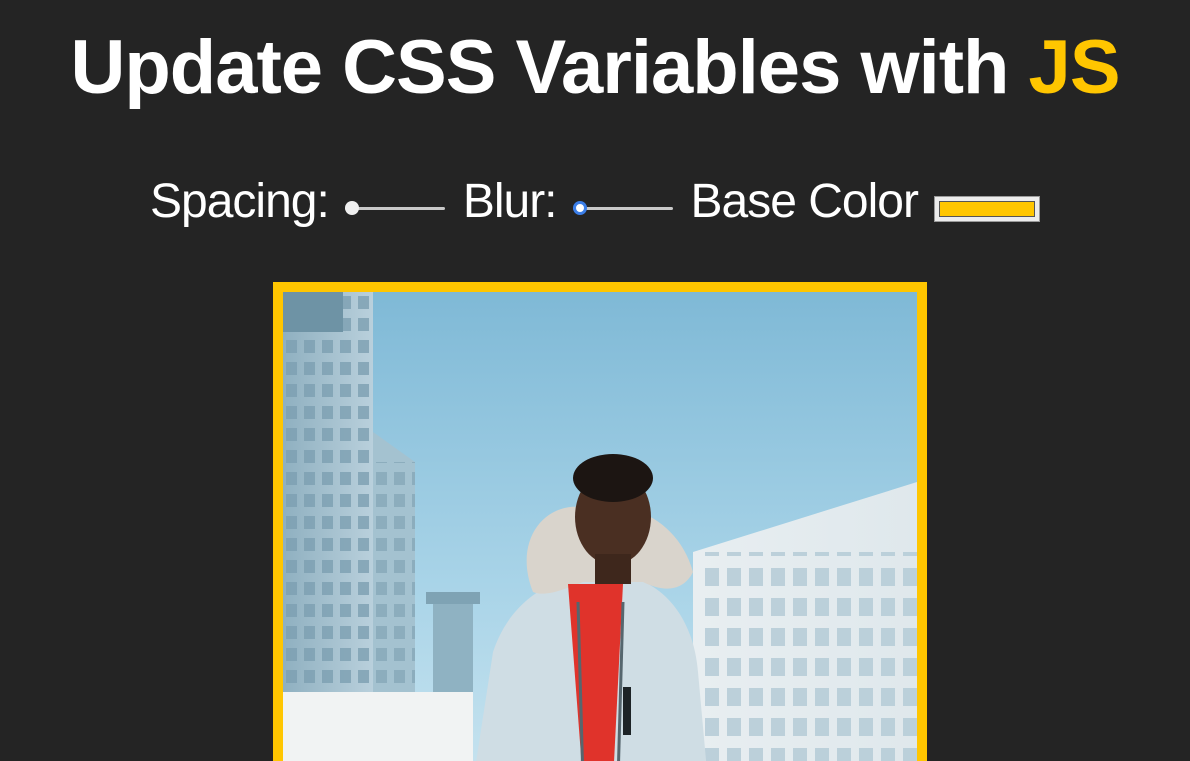 This screenshot has width=1190, height=761. What do you see at coordinates (579, 208) in the screenshot?
I see `blur-slider-thumb` at bounding box center [579, 208].